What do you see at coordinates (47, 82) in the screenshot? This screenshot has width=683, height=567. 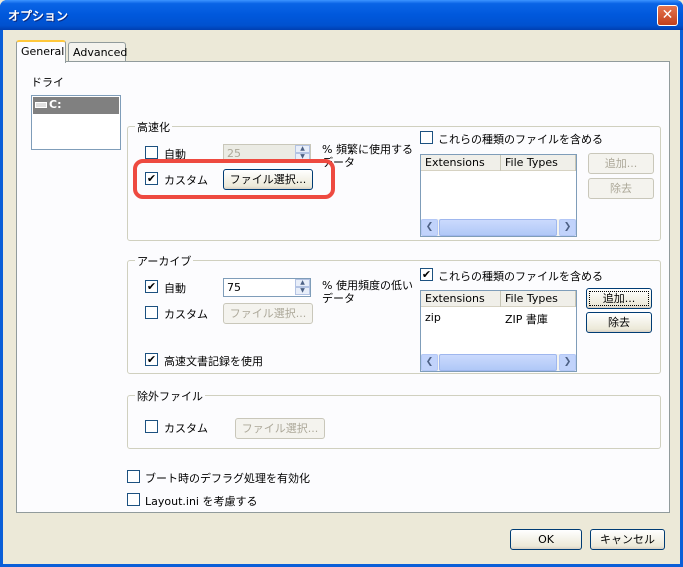 I see `drive-label: ドライ` at bounding box center [47, 82].